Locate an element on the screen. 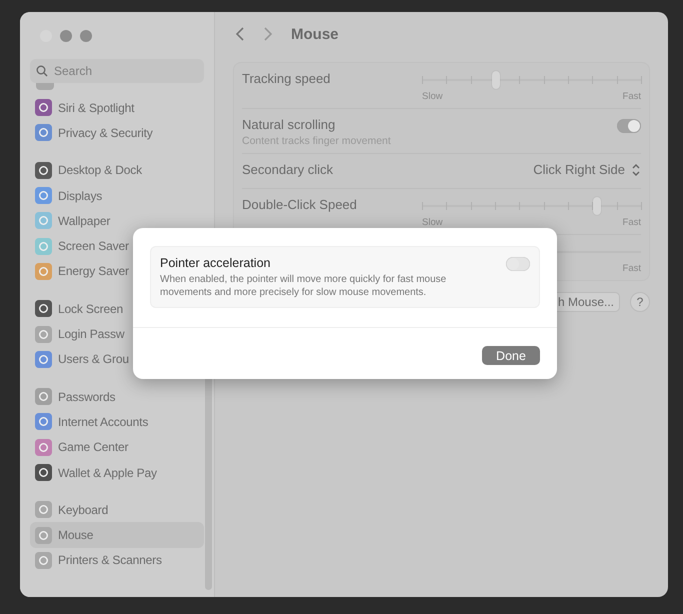 This screenshot has height=614, width=683. sidebar-item: Privacy & Security is located at coordinates (117, 133).